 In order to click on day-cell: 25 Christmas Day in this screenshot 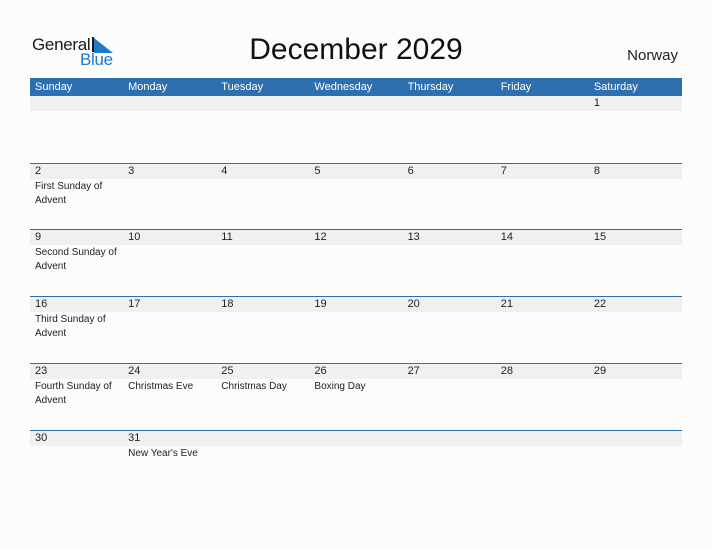, I will do `click(263, 385)`.